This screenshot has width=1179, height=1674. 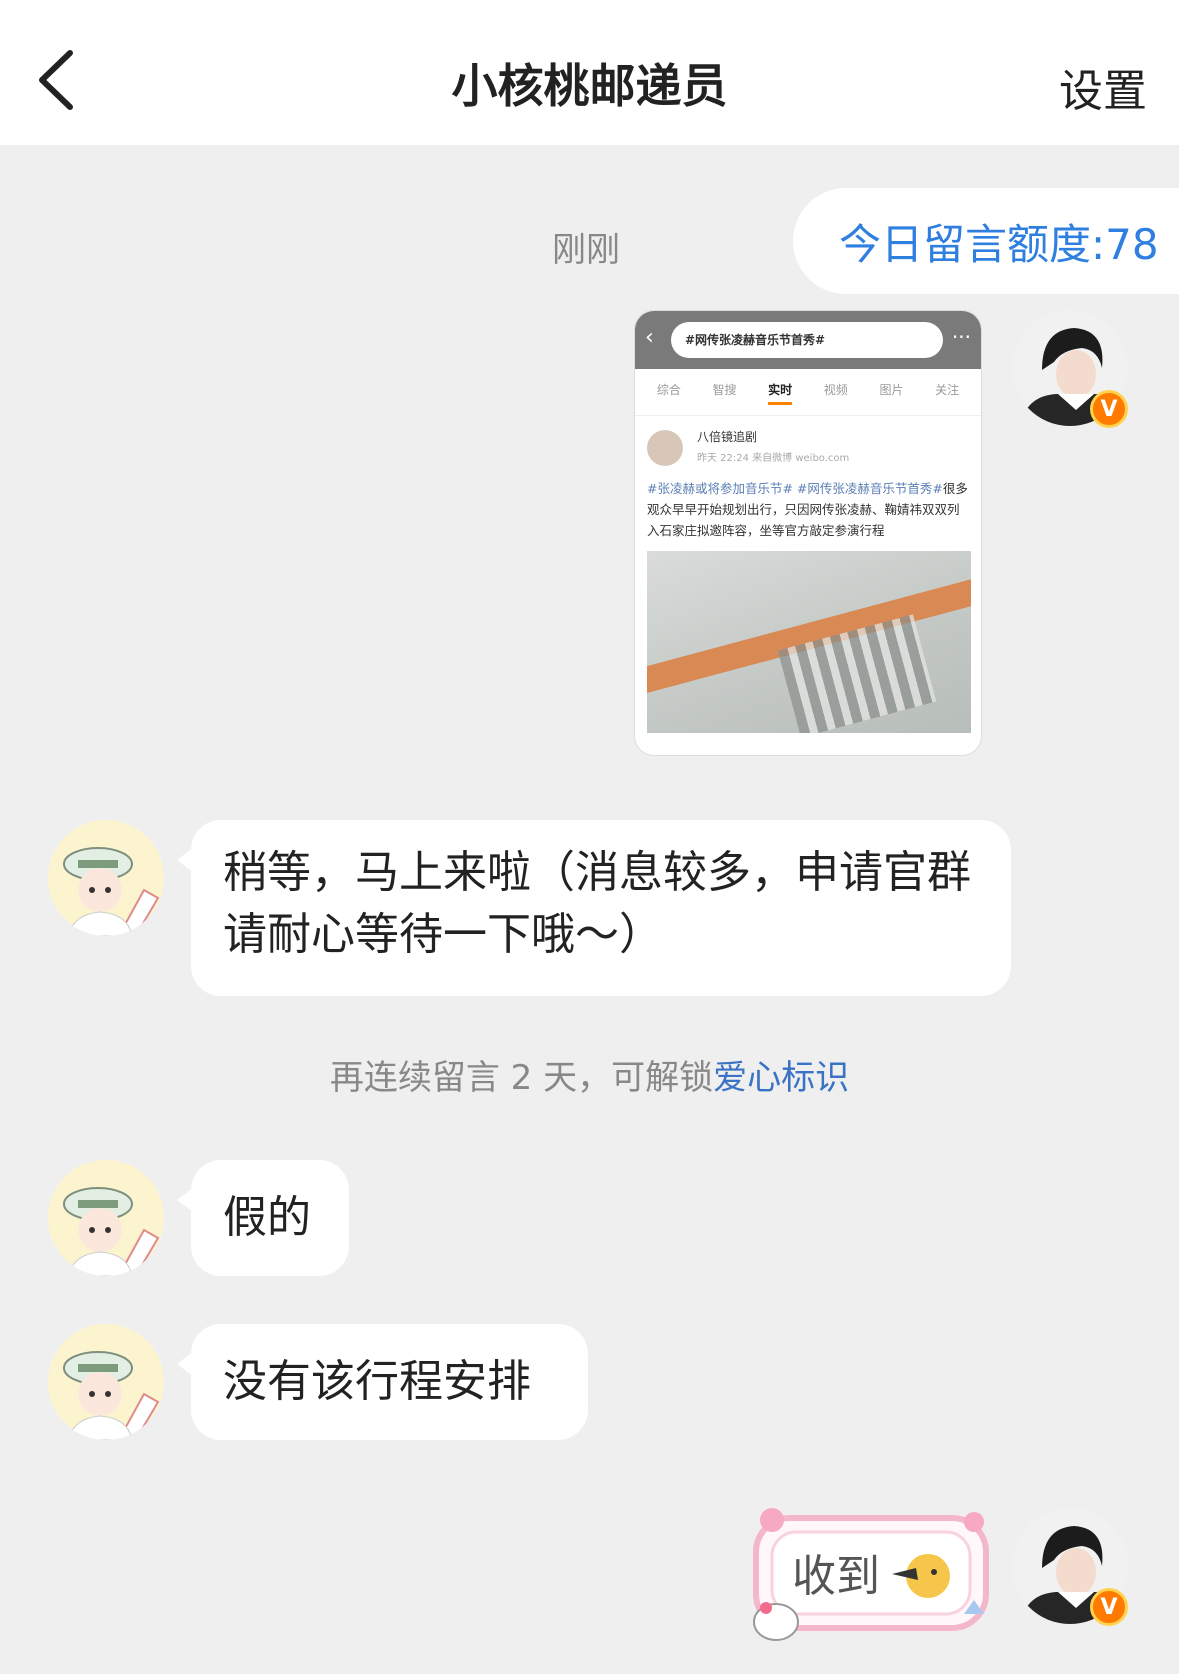 I want to click on shot-tab: 综合, so click(x=668, y=390).